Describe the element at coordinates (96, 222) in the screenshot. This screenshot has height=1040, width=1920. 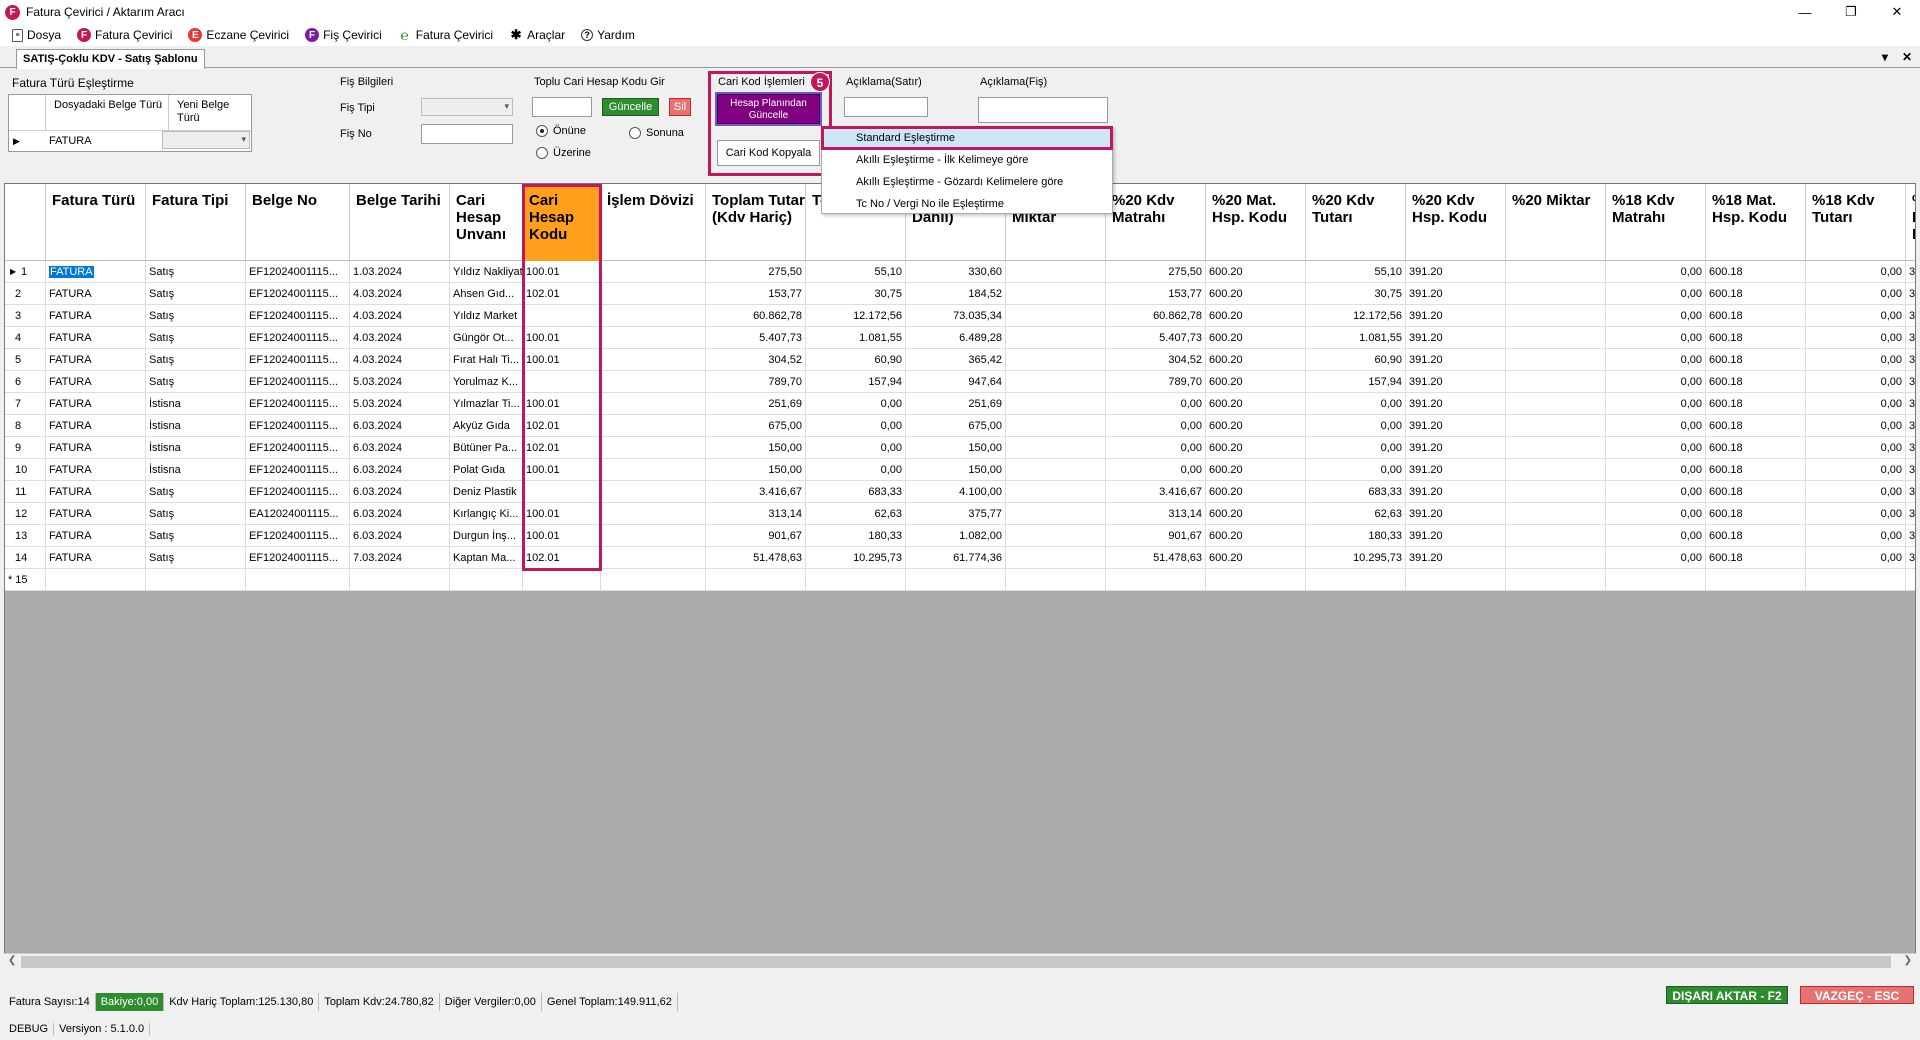
I see `column-header: Fatura Türü` at that location.